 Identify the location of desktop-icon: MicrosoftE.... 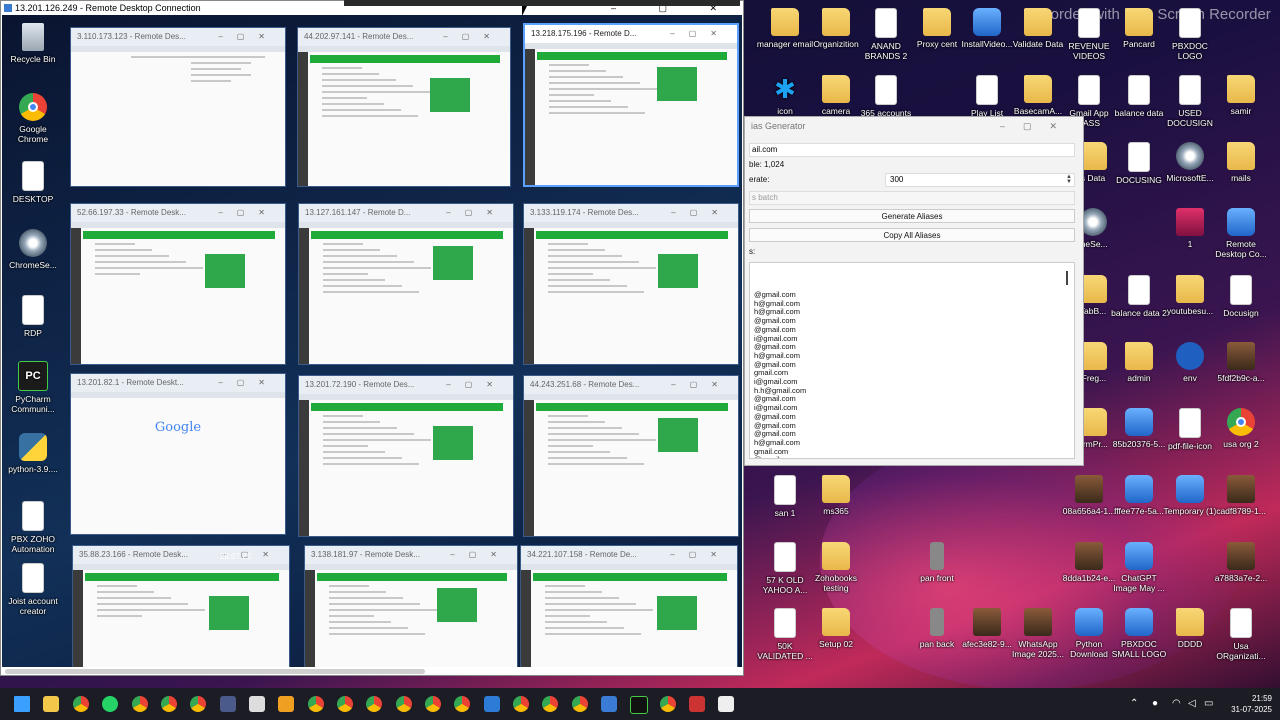
(1190, 162).